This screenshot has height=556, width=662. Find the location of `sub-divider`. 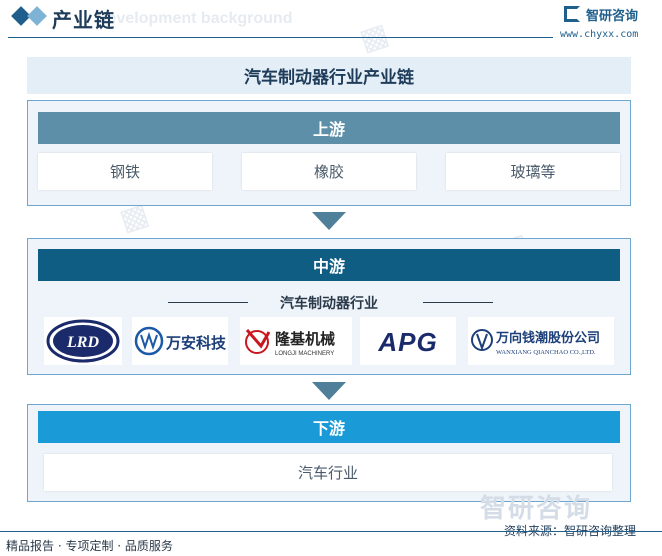

sub-divider is located at coordinates (458, 302).